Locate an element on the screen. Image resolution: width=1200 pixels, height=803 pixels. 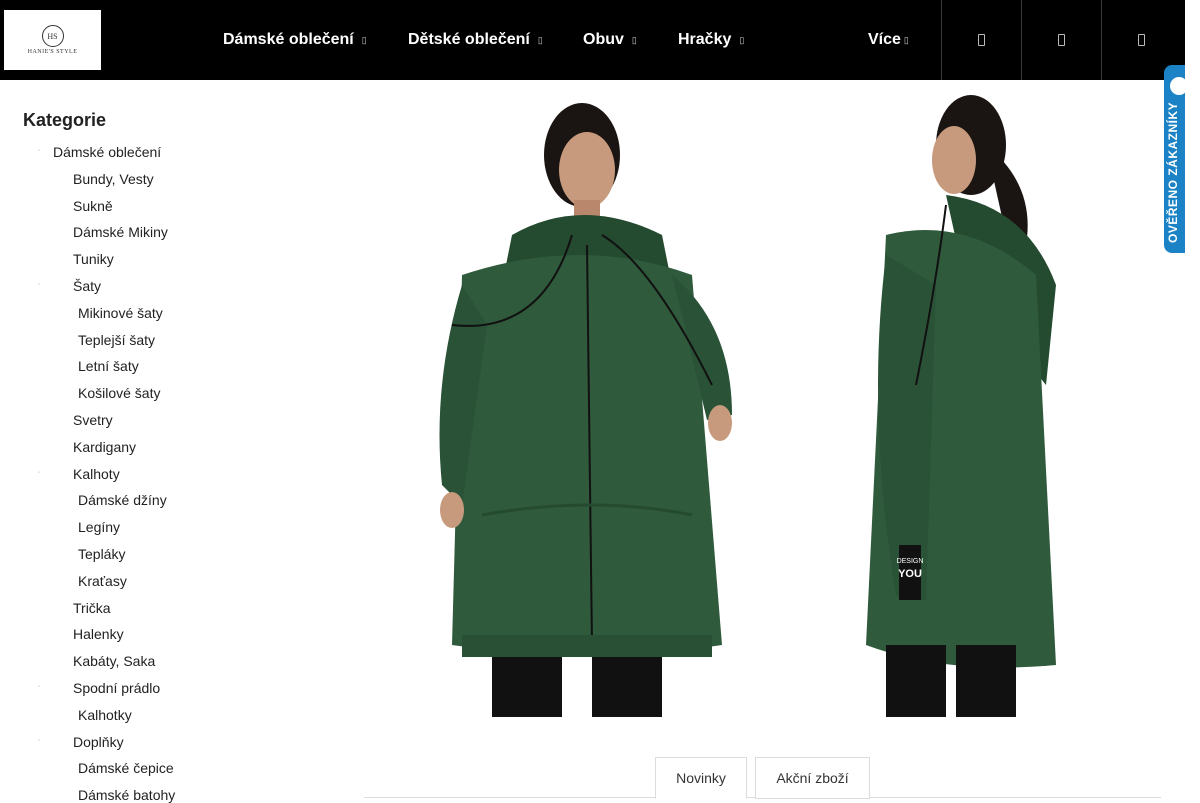
nav-label: Dámské oblečení is located at coordinates (288, 39).